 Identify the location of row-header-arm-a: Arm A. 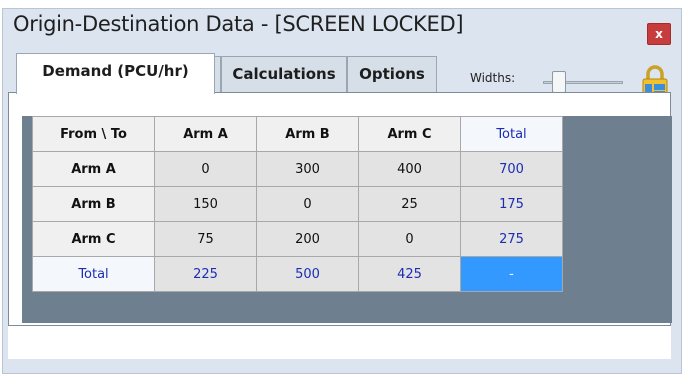
(93, 169).